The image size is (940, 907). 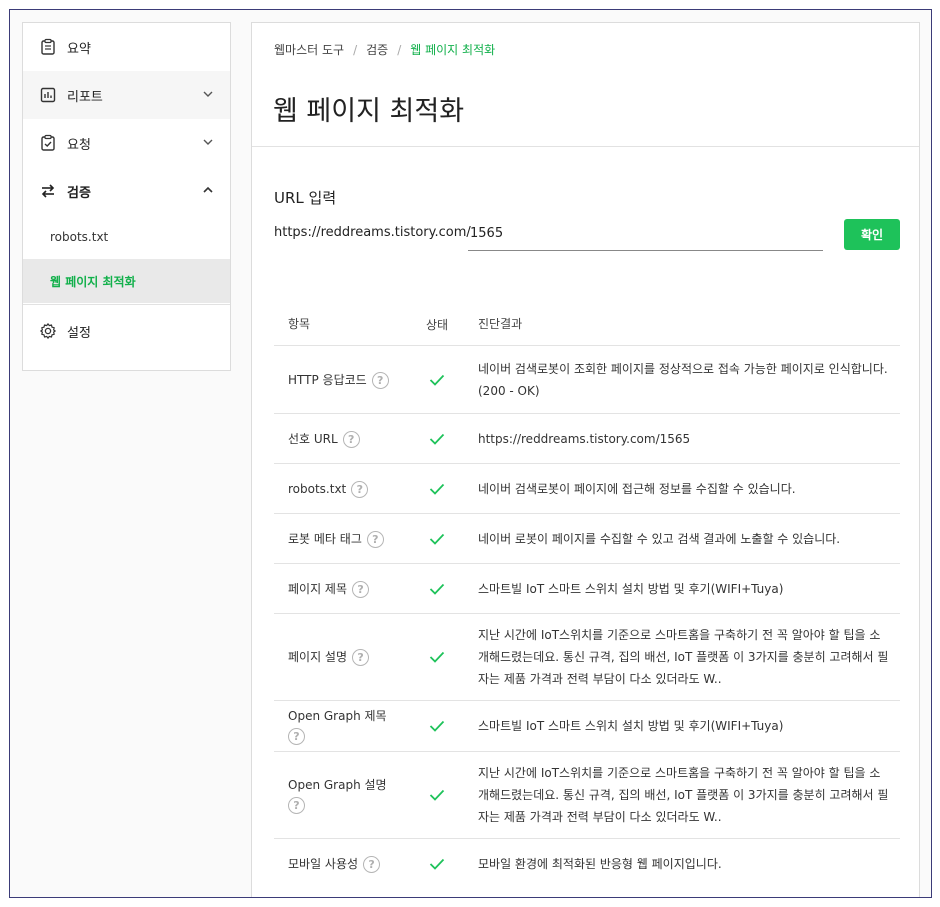 I want to click on row-item: 선호 URL?, so click(x=342, y=439).